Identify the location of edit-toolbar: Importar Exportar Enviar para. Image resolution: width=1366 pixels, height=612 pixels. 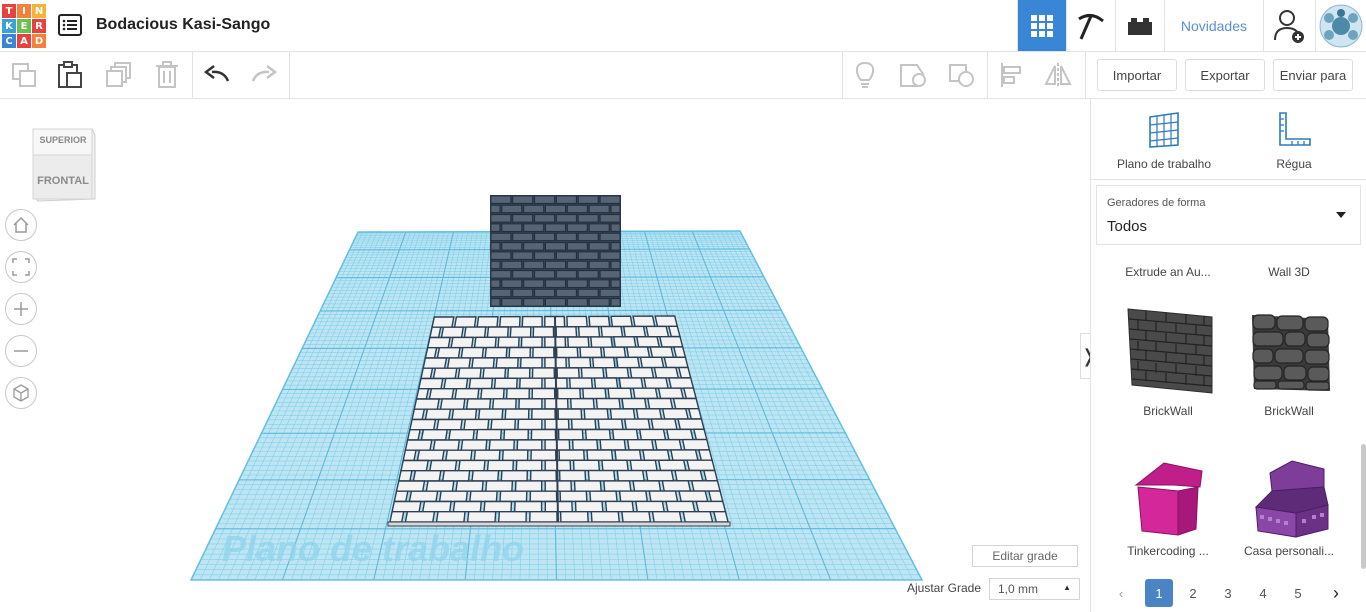
(683, 75).